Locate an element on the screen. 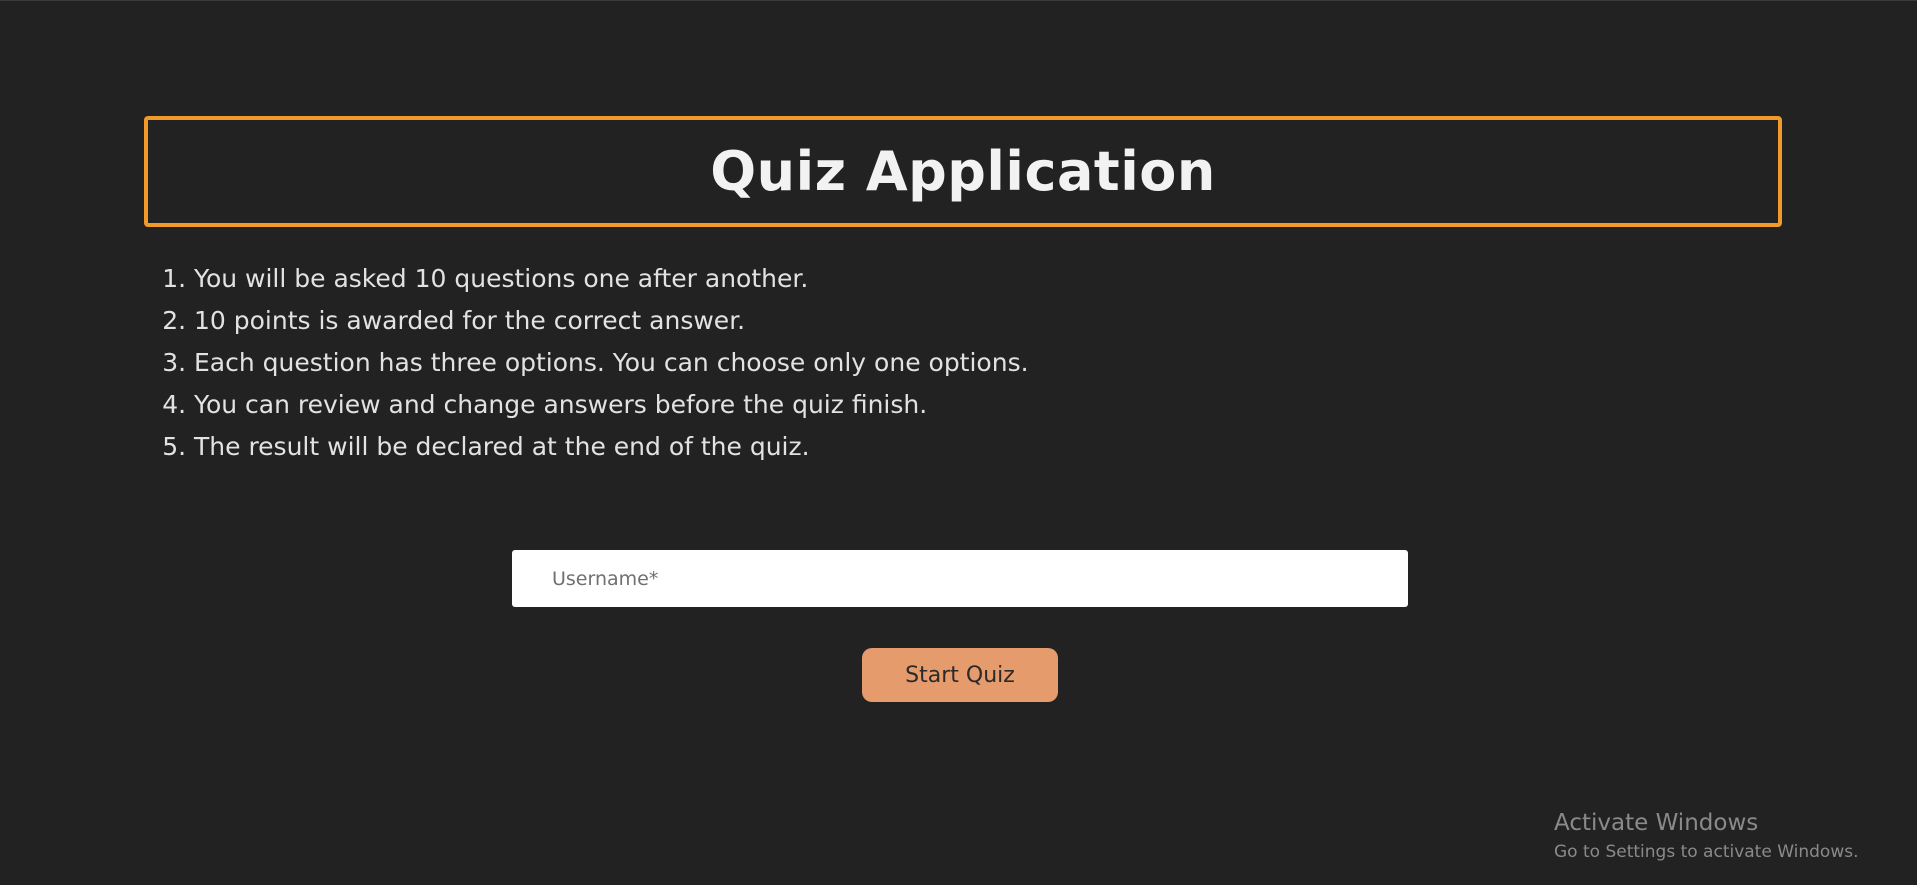 The width and height of the screenshot is (1917, 885). title-box: Quiz Application is located at coordinates (963, 171).